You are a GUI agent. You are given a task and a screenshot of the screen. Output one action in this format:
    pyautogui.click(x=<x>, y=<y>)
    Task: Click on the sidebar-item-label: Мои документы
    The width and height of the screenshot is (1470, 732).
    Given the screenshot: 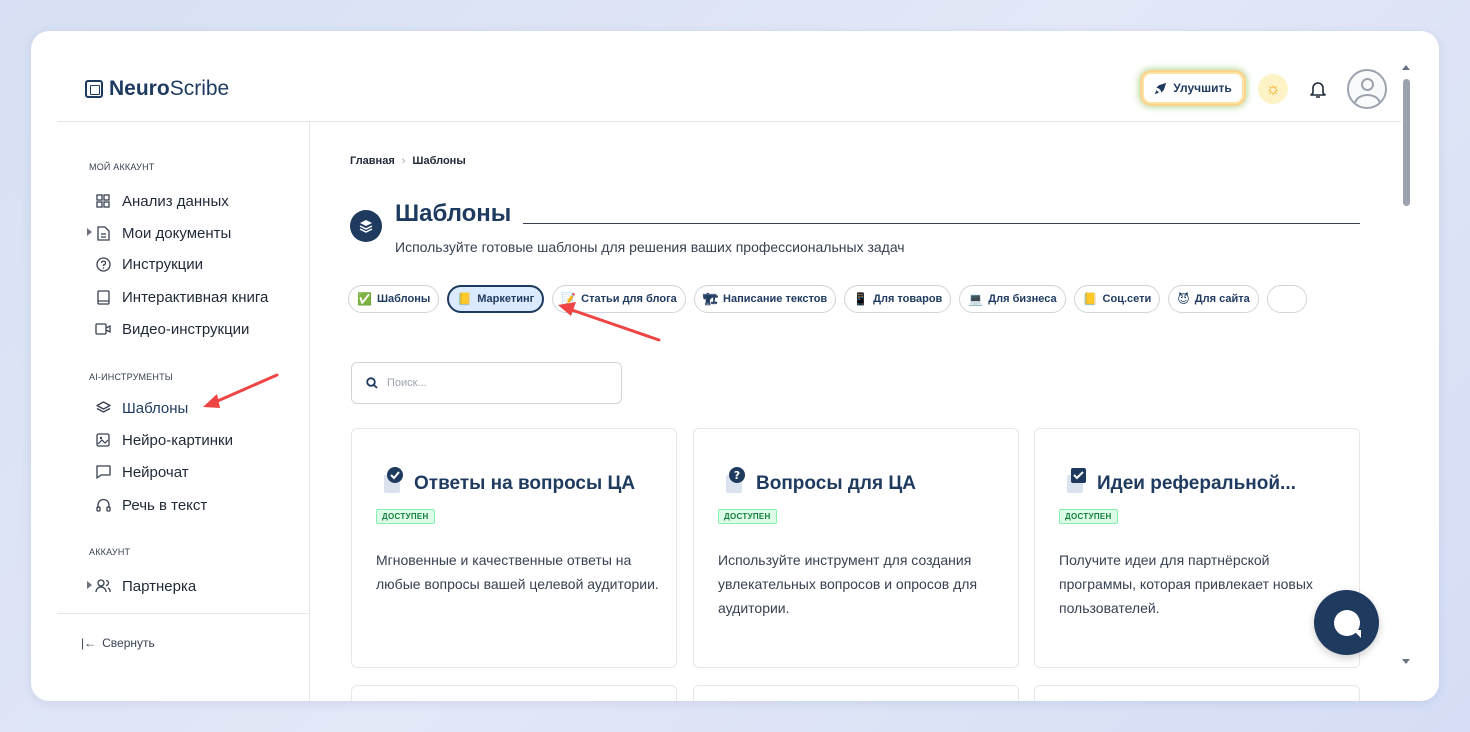 What is the action you would take?
    pyautogui.click(x=177, y=233)
    